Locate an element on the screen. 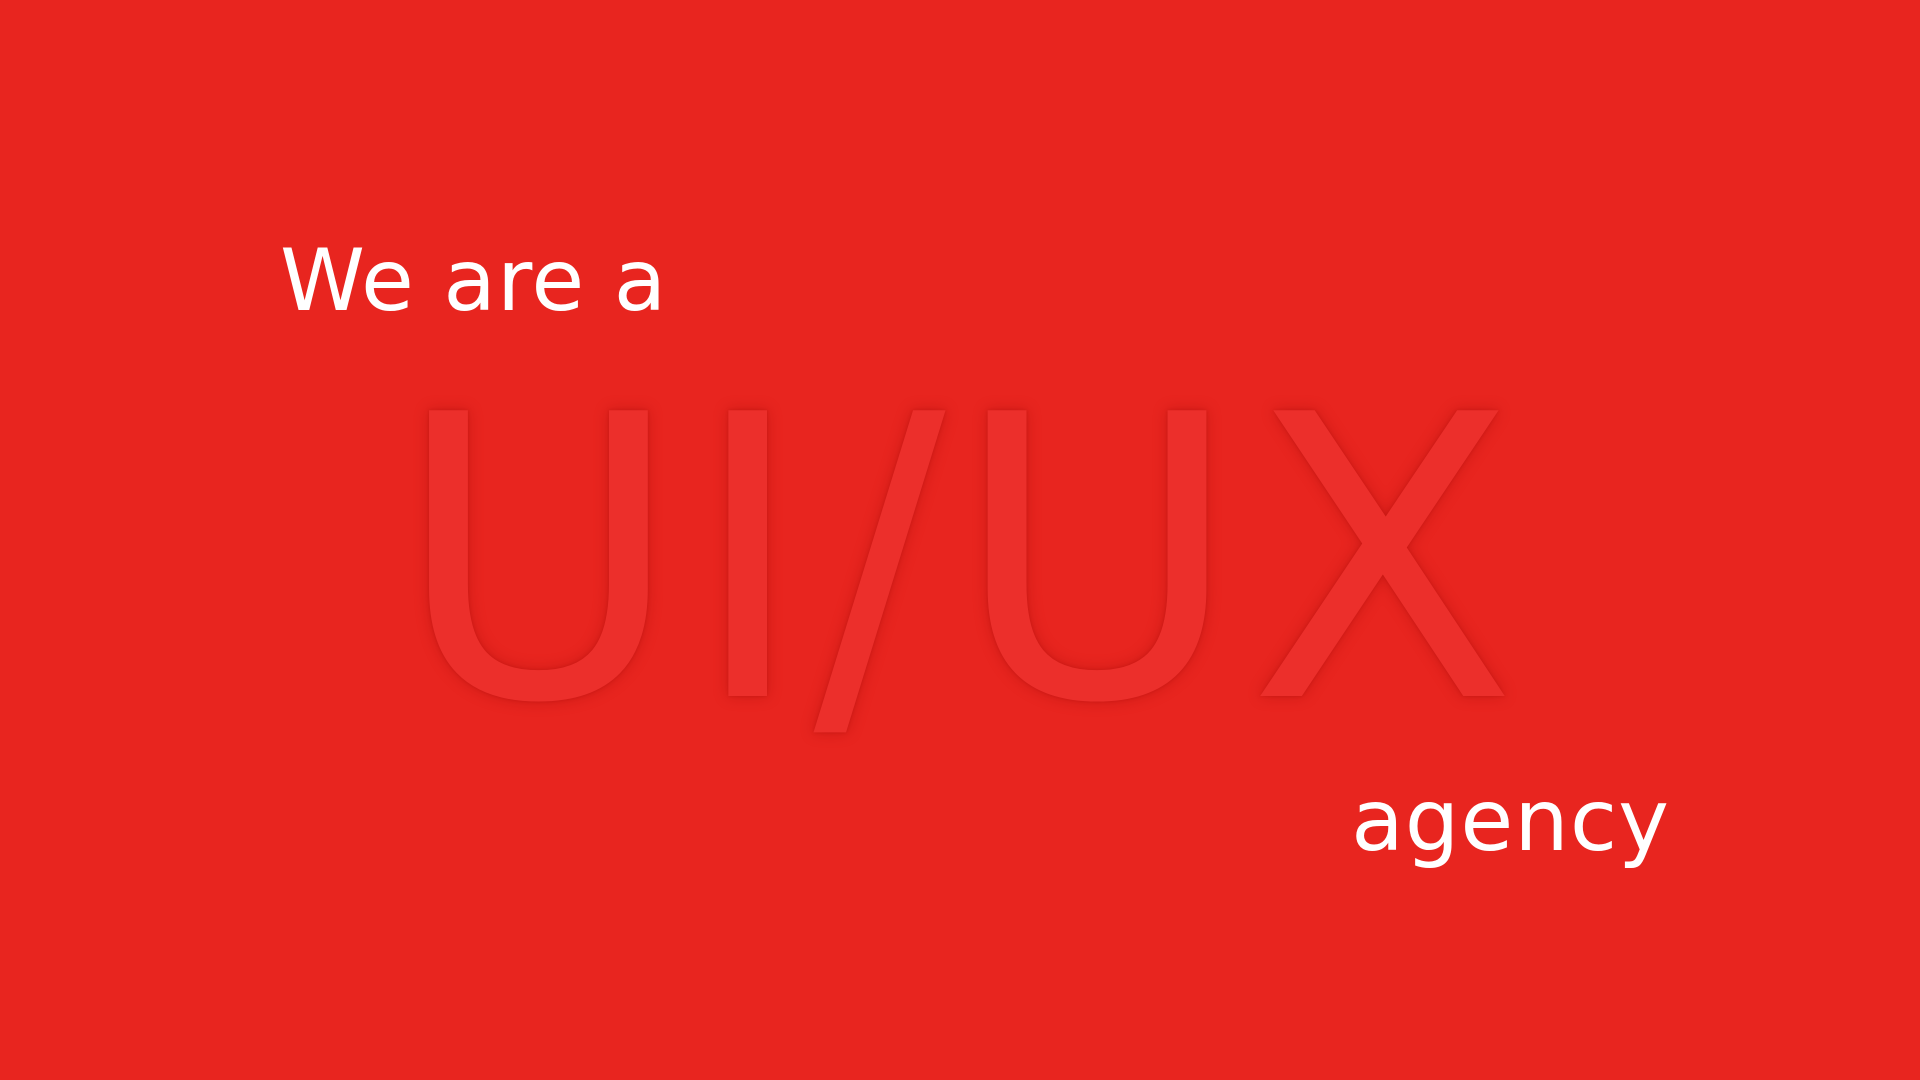 The height and width of the screenshot is (1080, 1920). intro-text: We are a is located at coordinates (474, 281).